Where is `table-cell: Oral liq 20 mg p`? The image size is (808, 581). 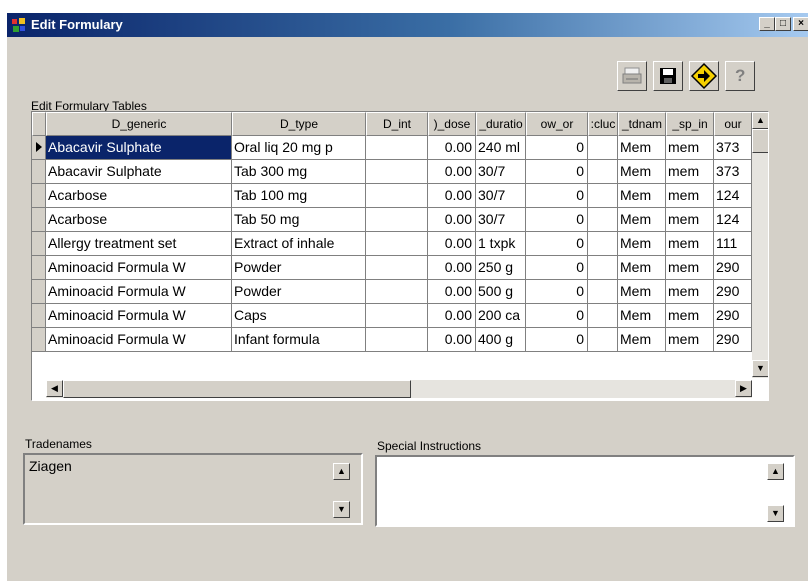 table-cell: Oral liq 20 mg p is located at coordinates (299, 148).